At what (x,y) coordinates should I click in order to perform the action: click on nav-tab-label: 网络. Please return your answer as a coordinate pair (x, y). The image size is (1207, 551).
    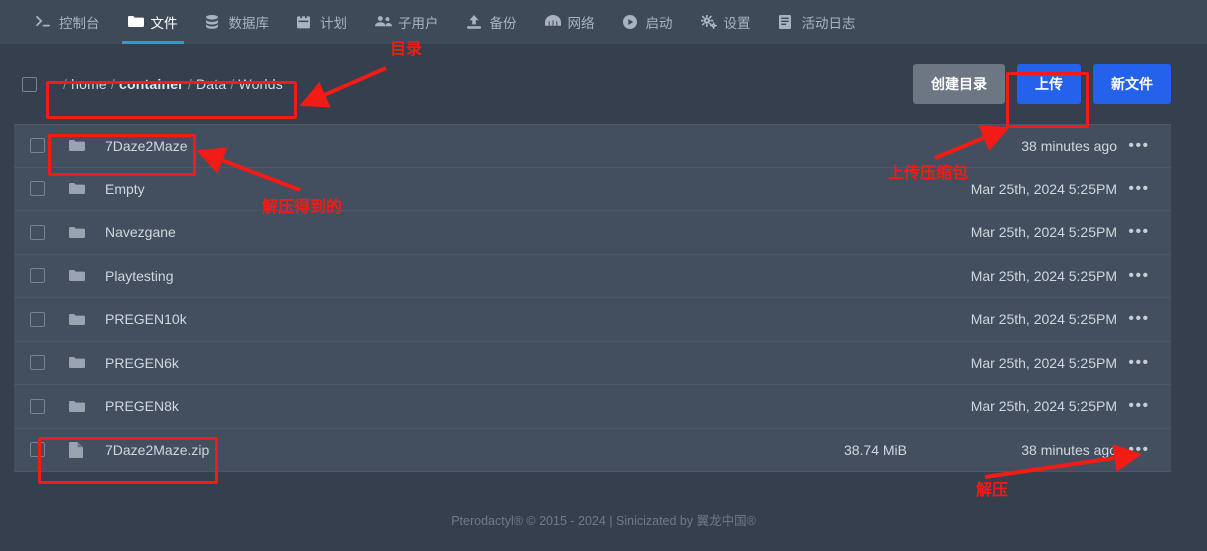
    Looking at the image, I should click on (581, 23).